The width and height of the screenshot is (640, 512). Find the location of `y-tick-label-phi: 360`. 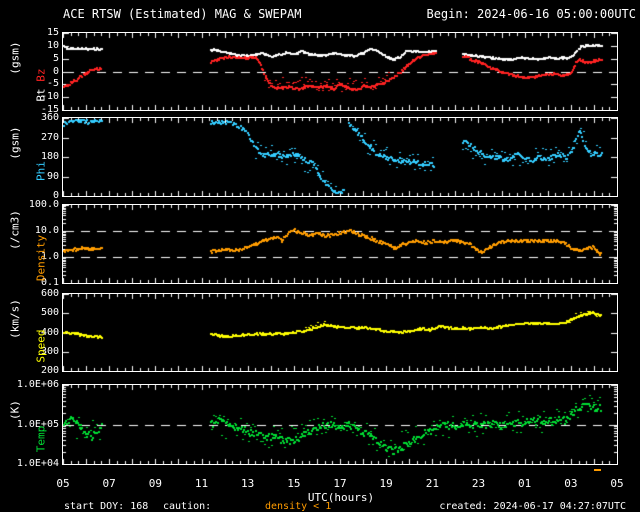

y-tick-label-phi: 360 is located at coordinates (49, 117).